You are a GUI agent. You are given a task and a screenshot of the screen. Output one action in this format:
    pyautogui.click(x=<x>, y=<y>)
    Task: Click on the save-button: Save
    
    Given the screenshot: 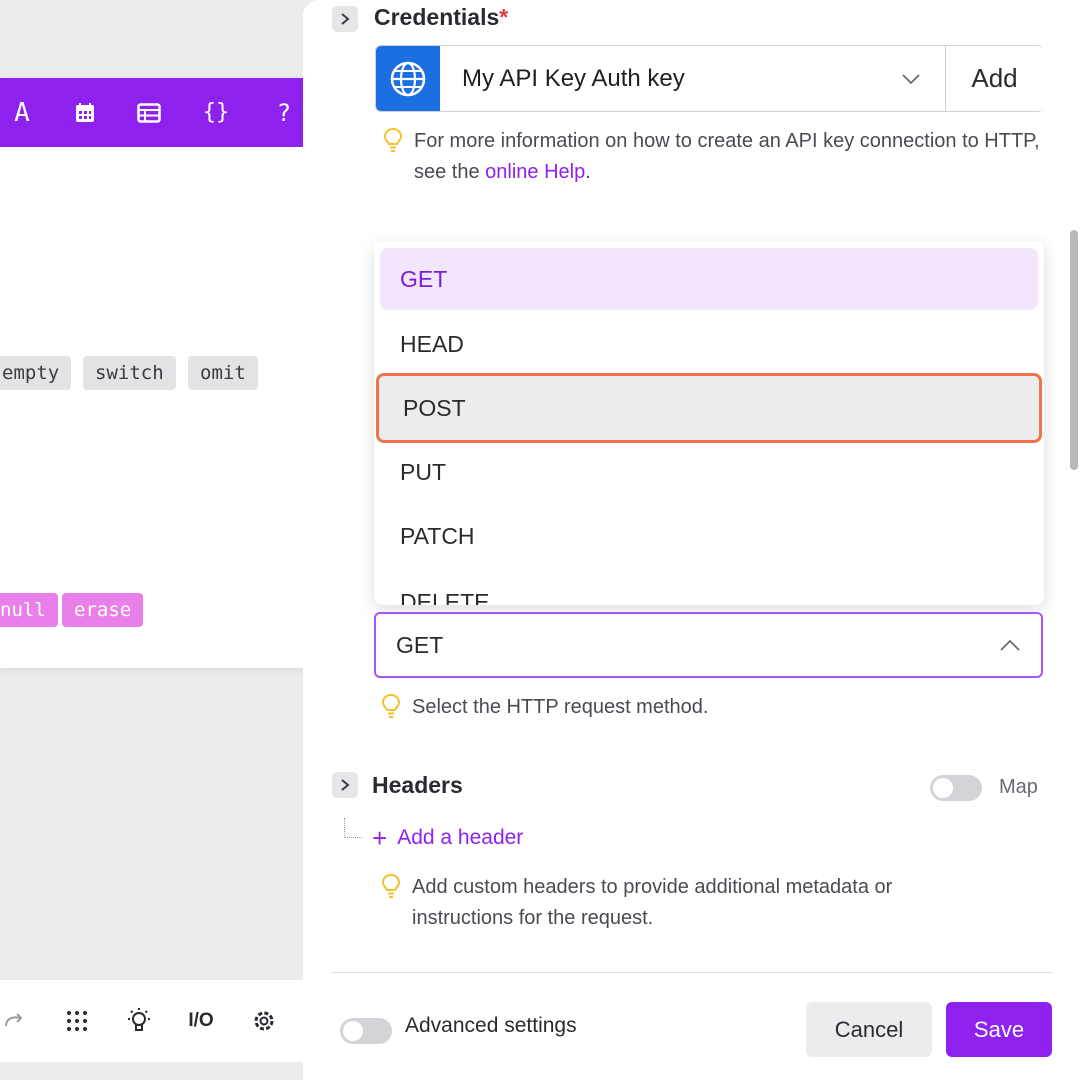 What is the action you would take?
    pyautogui.click(x=999, y=1029)
    